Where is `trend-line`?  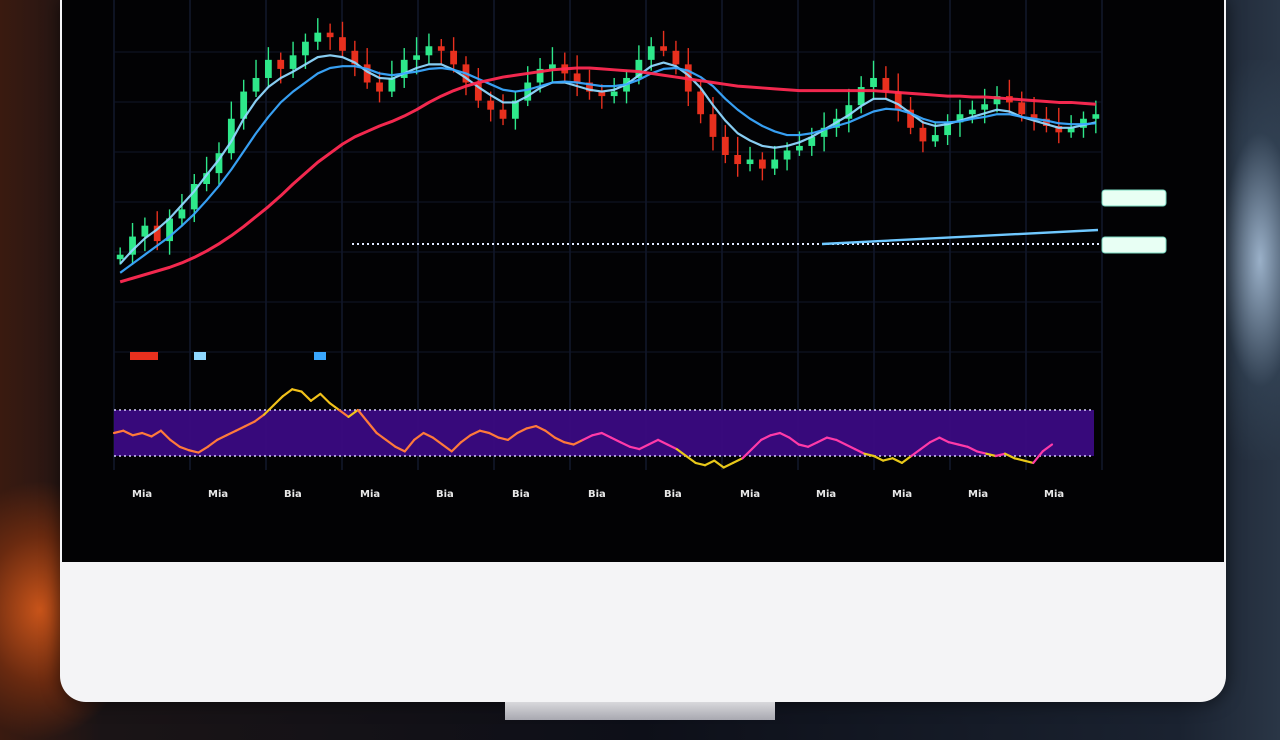
trend-line is located at coordinates (960, 237).